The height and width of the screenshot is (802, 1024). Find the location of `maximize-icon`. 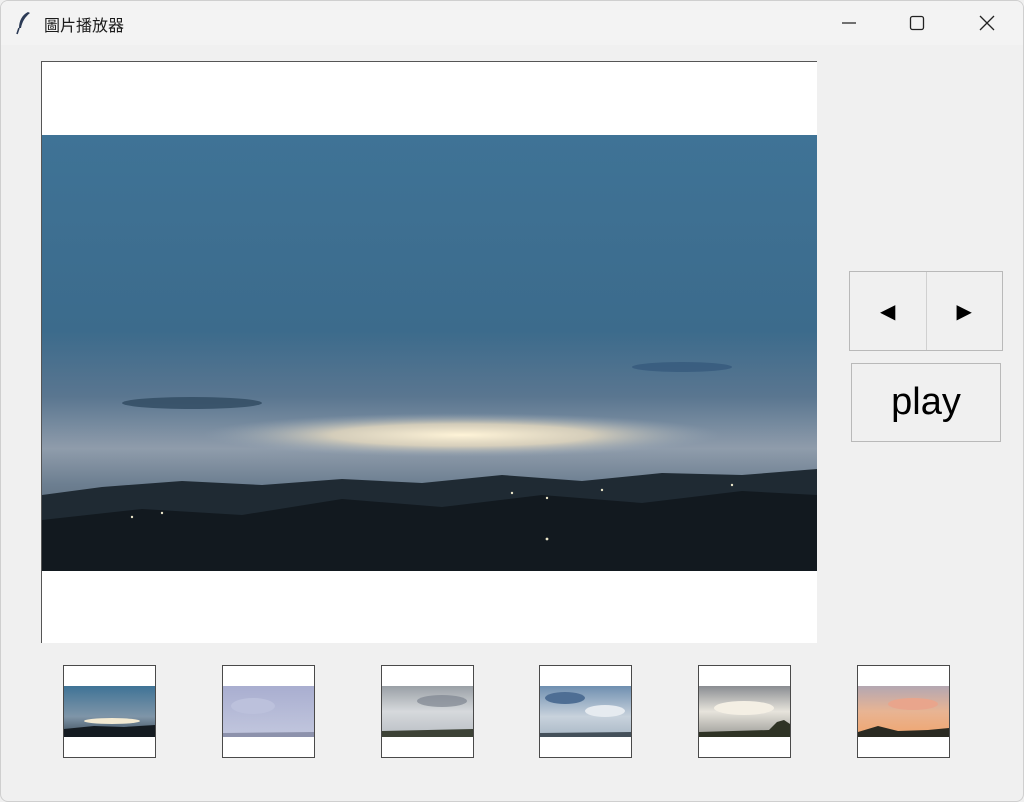

maximize-icon is located at coordinates (917, 23).